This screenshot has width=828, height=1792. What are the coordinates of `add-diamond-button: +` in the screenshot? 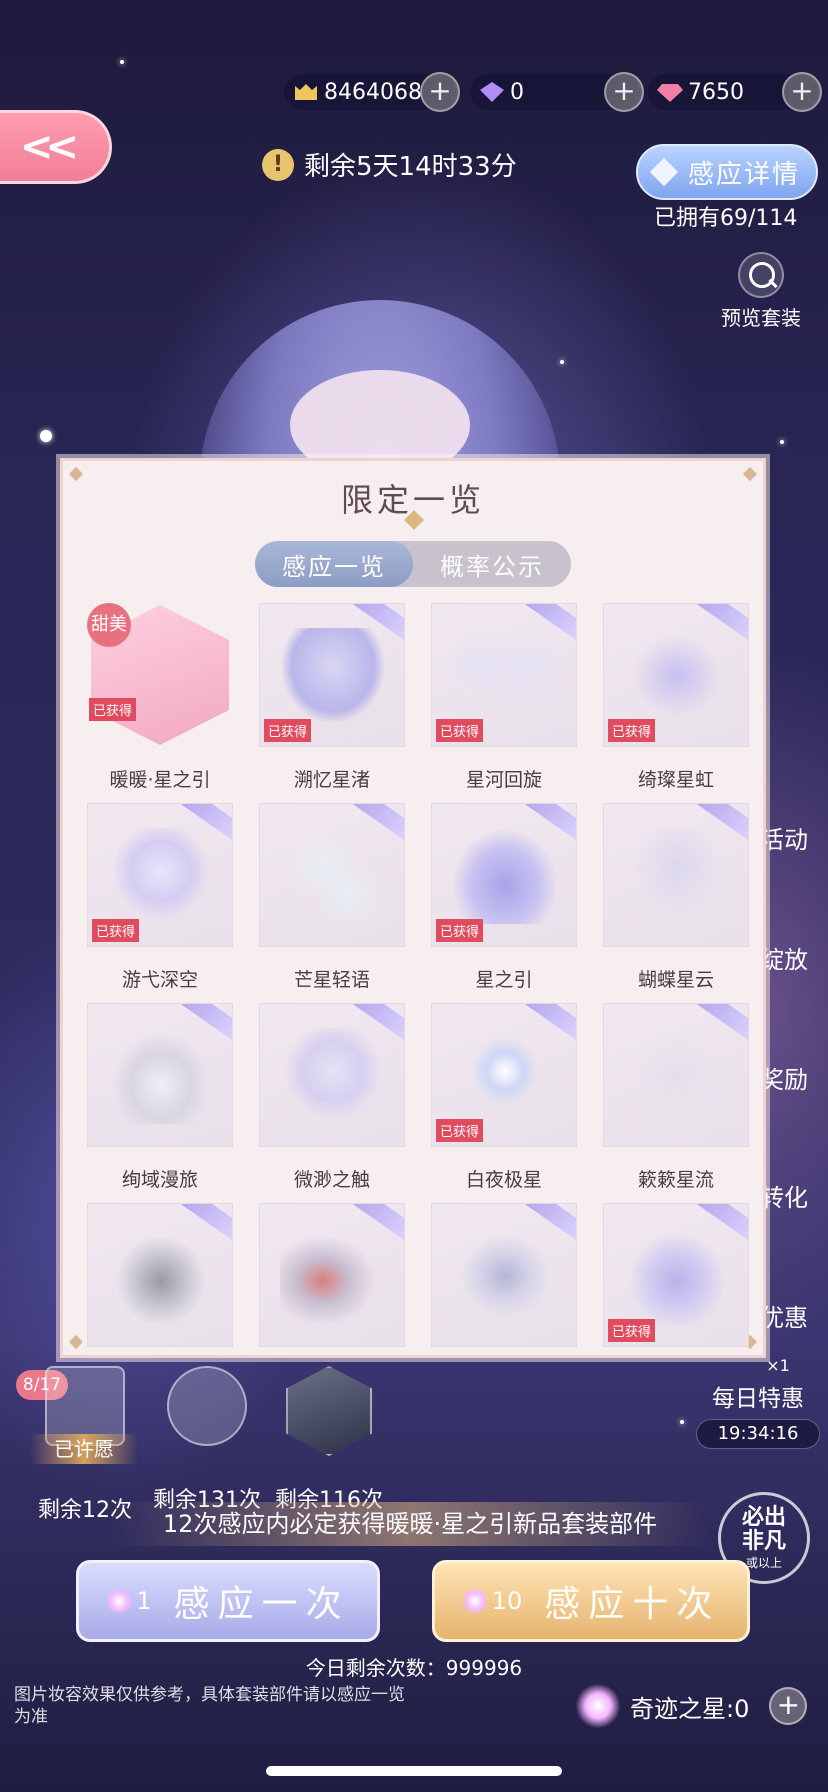 It's located at (802, 92).